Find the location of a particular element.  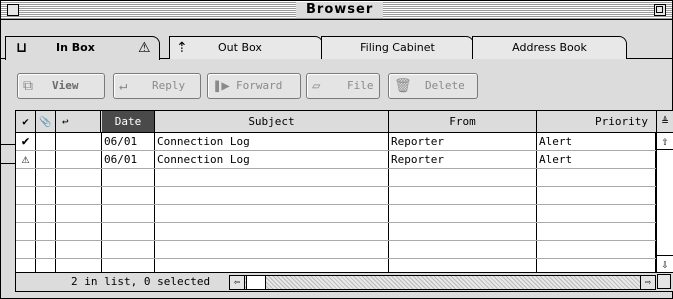

tab-out-box: ⇡ Out Box is located at coordinates (246, 47).